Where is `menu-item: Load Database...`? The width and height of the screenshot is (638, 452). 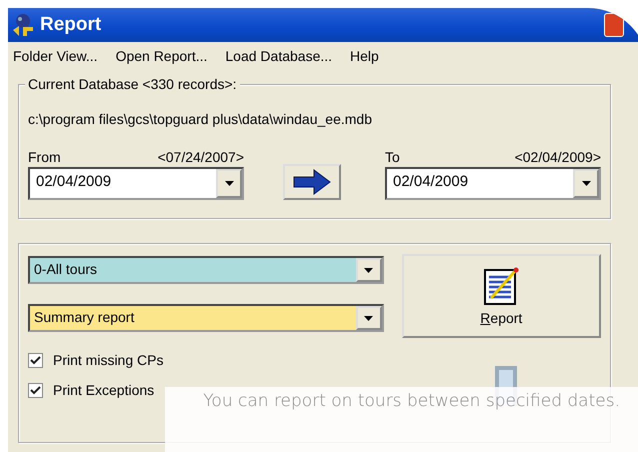 menu-item: Load Database... is located at coordinates (279, 56).